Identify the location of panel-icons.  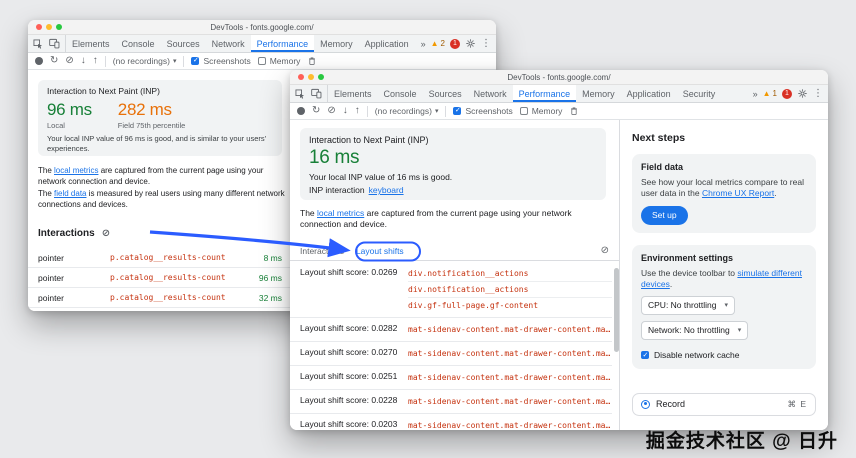
(309, 93).